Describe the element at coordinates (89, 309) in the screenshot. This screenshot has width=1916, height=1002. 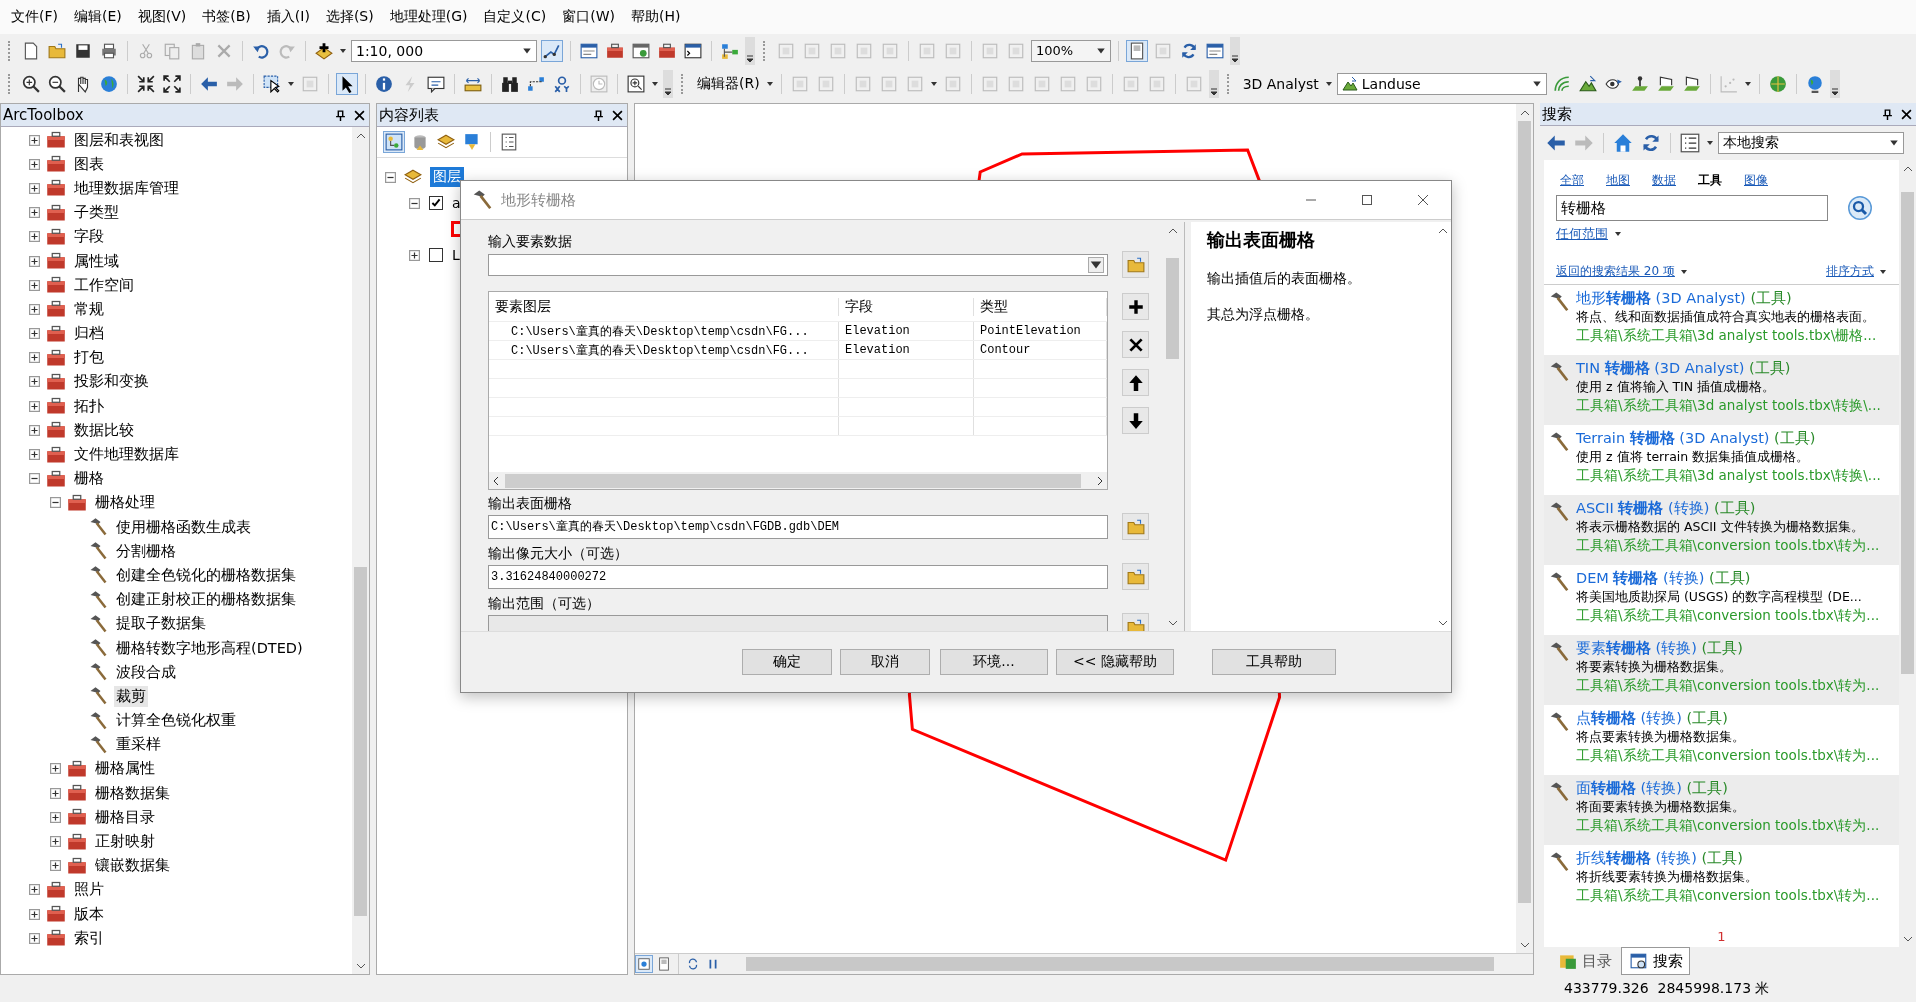
I see `toolbox-item: 常规` at that location.